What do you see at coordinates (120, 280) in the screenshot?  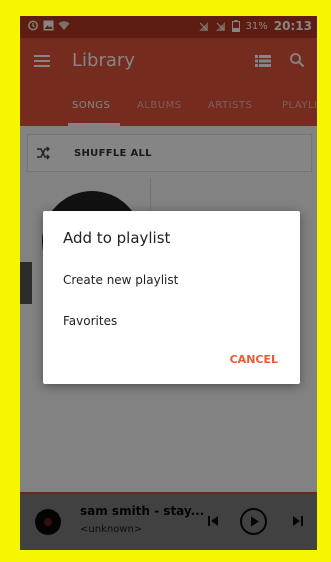 I see `create-new-playlist-option: Create new playlist` at bounding box center [120, 280].